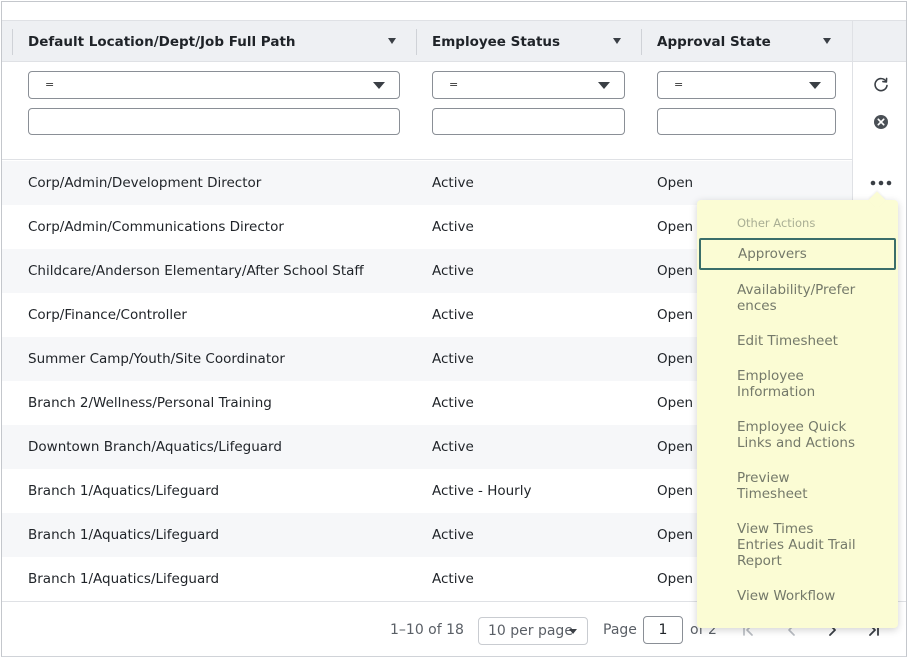 The width and height of the screenshot is (920, 665). Describe the element at coordinates (786, 596) in the screenshot. I see `menu-item-label: View Workflow` at that location.